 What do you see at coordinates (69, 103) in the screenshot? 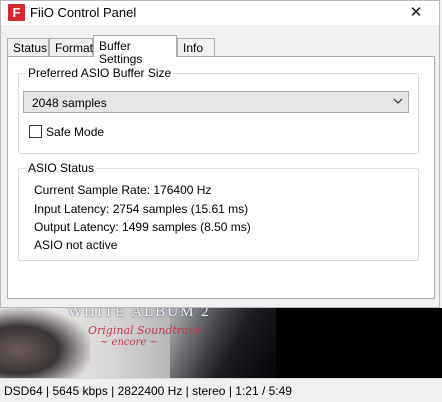
I see `buffer-size-value: 2048 samples` at bounding box center [69, 103].